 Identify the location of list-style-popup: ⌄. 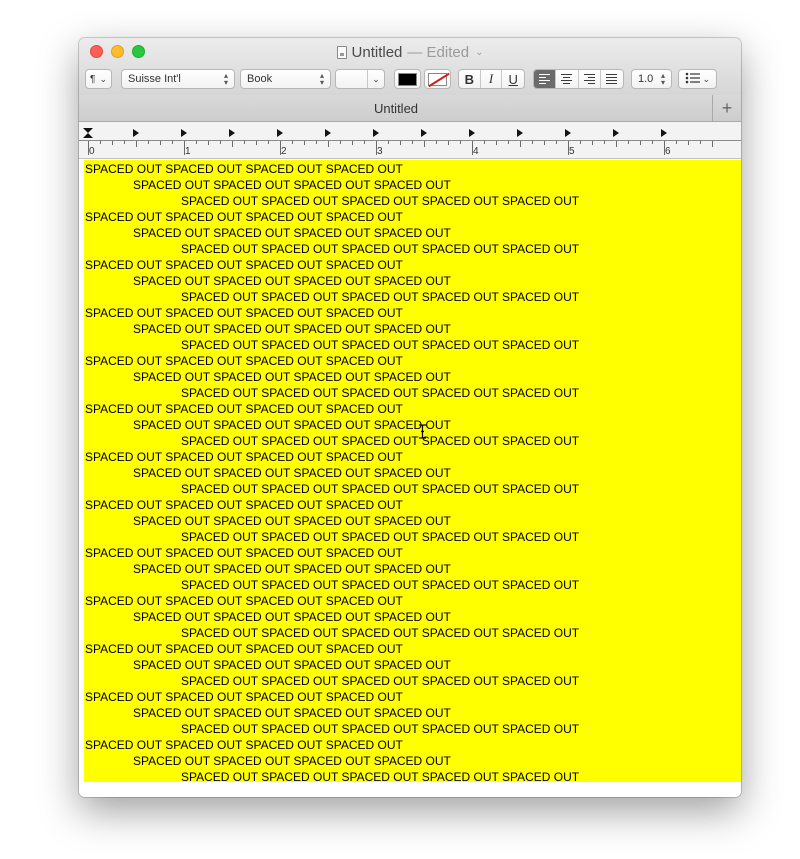
(697, 79).